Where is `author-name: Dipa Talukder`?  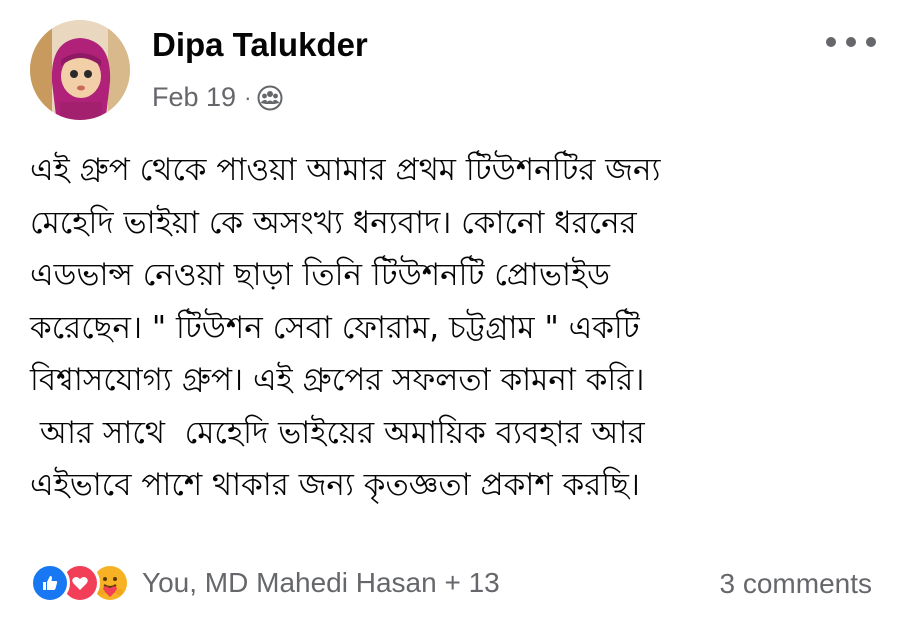 author-name: Dipa Talukder is located at coordinates (260, 45).